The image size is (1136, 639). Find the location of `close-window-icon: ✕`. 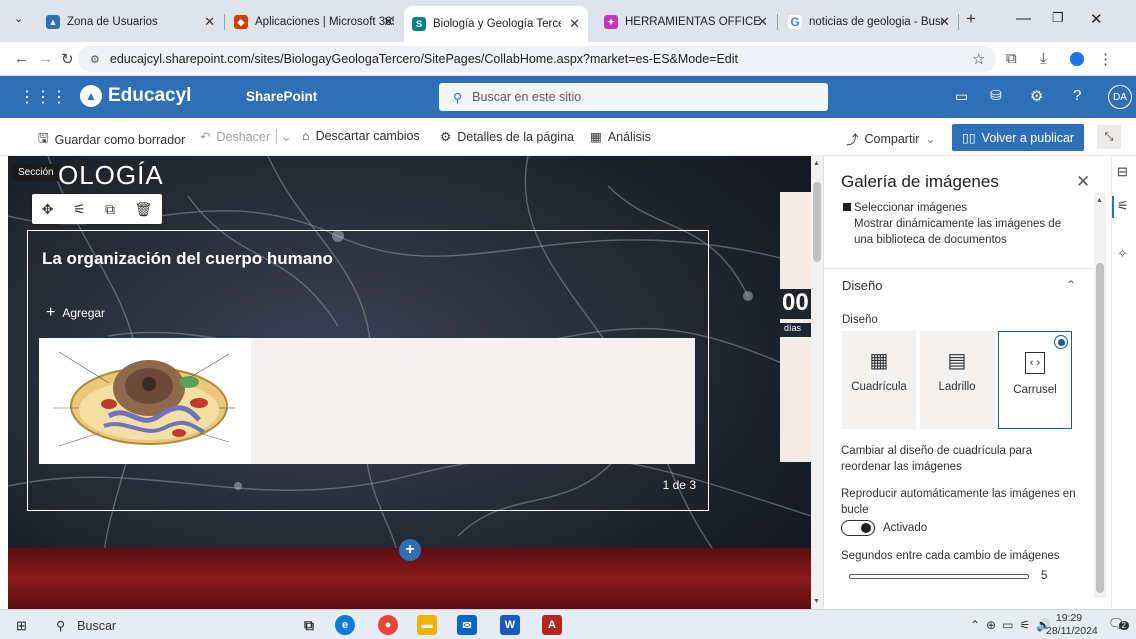

close-window-icon: ✕ is located at coordinates (1096, 19).